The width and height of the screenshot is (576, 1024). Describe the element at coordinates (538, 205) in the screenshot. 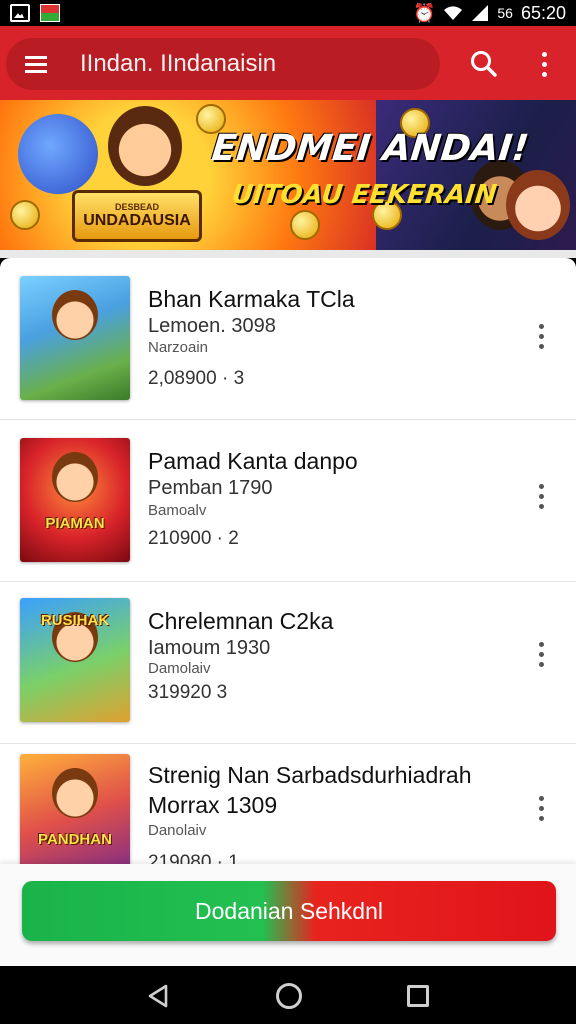

I see `girl-character` at that location.